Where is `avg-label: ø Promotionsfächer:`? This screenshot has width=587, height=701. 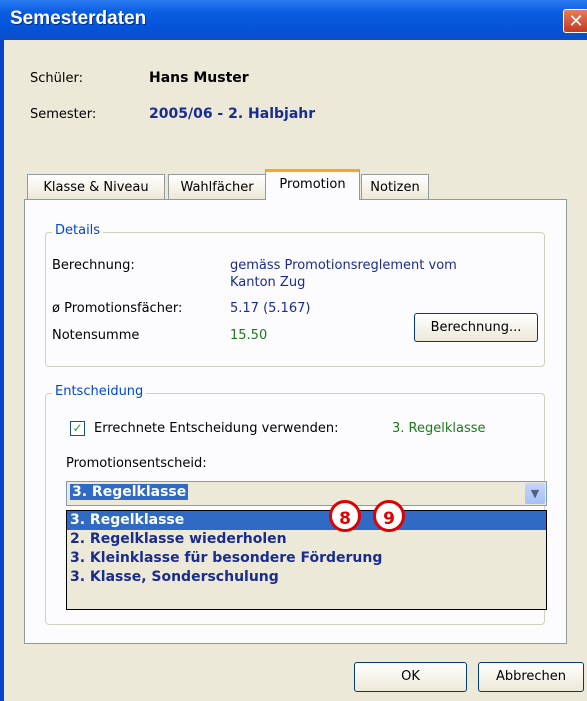 avg-label: ø Promotionsfächer: is located at coordinates (117, 308).